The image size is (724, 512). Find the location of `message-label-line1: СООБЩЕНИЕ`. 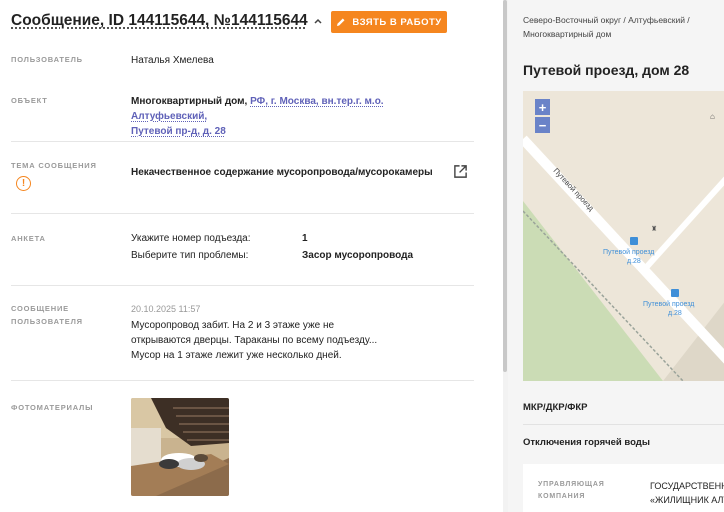

message-label-line1: СООБЩЕНИЕ is located at coordinates (40, 308).